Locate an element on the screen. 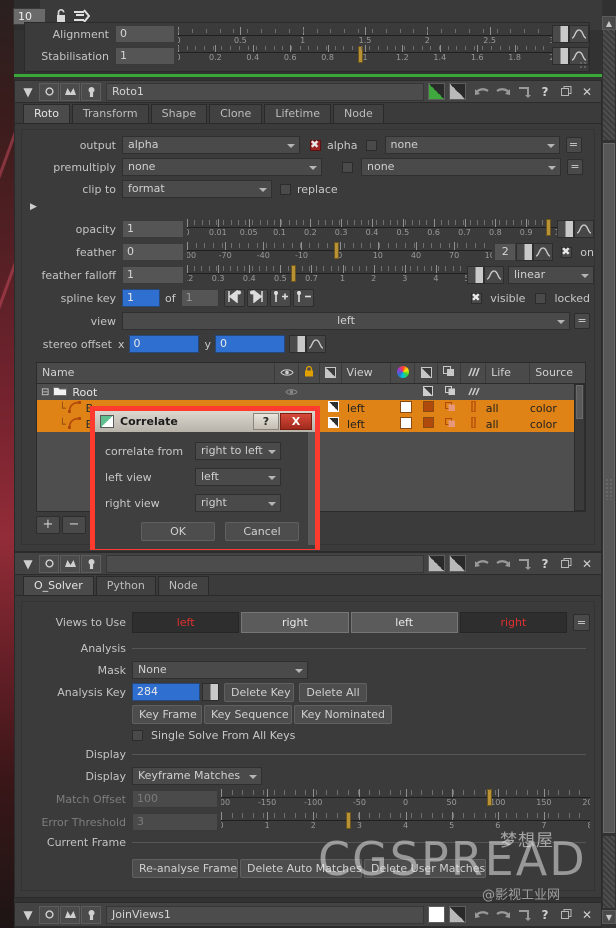 This screenshot has width=616, height=928. stereo-x-input: 0 is located at coordinates (163, 344).